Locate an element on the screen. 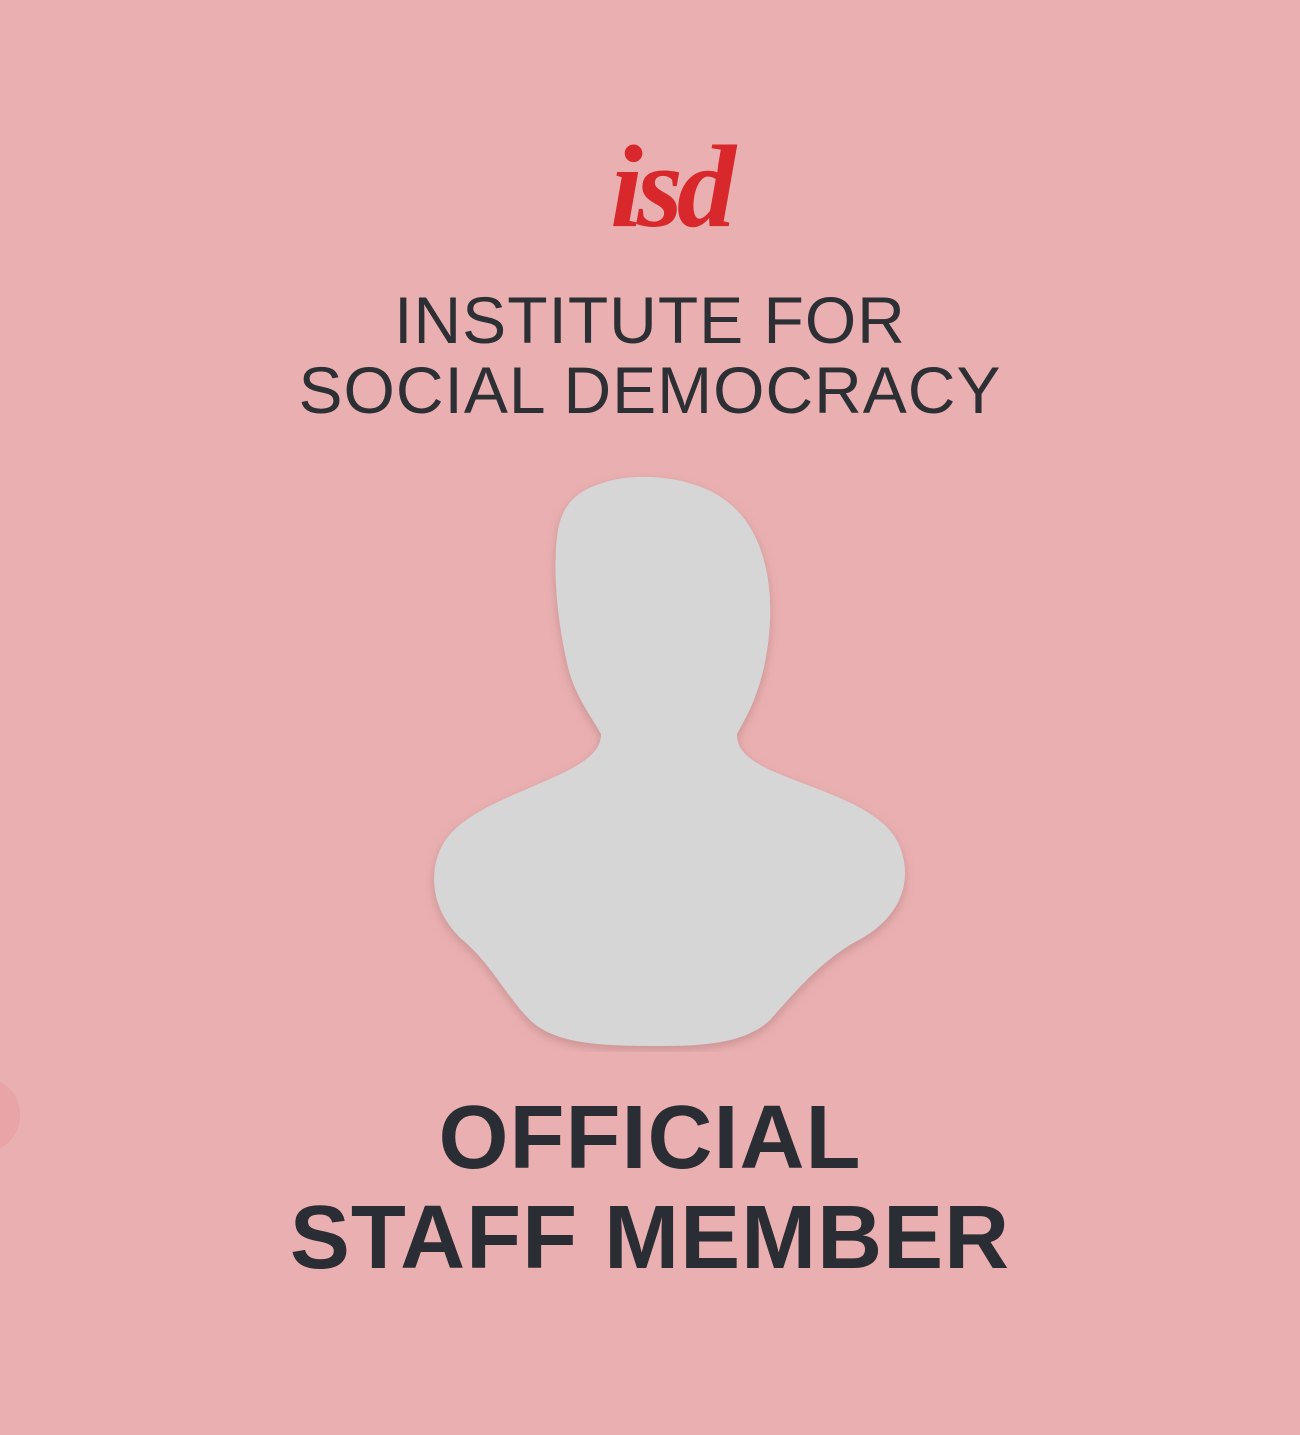 This screenshot has width=1300, height=1435. organization-name-line1: INSTITUTE FOR is located at coordinates (650, 320).